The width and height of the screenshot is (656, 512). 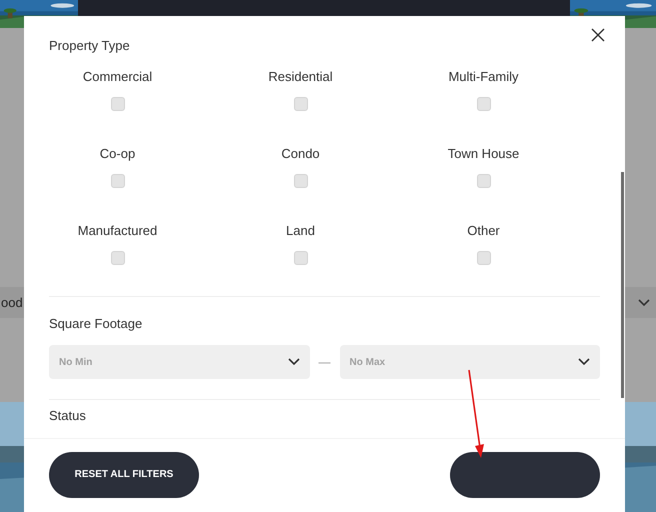 What do you see at coordinates (300, 154) in the screenshot?
I see `option-label: Condo` at bounding box center [300, 154].